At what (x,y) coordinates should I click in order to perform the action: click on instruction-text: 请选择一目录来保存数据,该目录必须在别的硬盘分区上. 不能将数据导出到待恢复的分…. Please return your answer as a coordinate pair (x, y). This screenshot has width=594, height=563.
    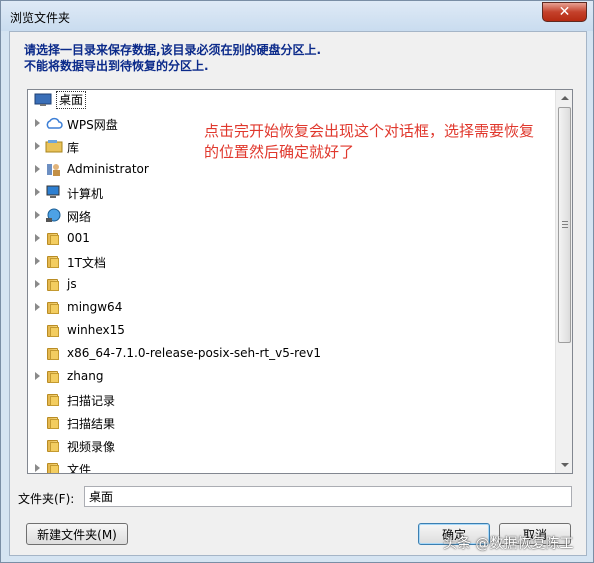
    Looking at the image, I should click on (294, 58).